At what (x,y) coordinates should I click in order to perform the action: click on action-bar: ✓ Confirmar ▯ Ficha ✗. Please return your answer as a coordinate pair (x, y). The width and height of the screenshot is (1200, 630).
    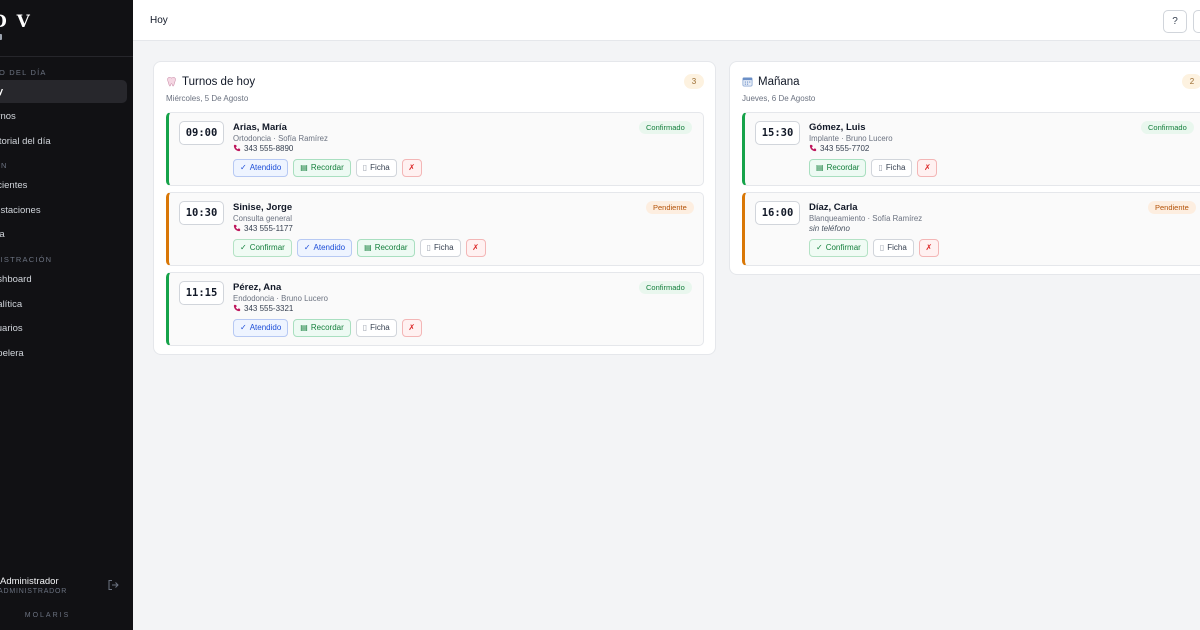
    Looking at the image, I should click on (876, 248).